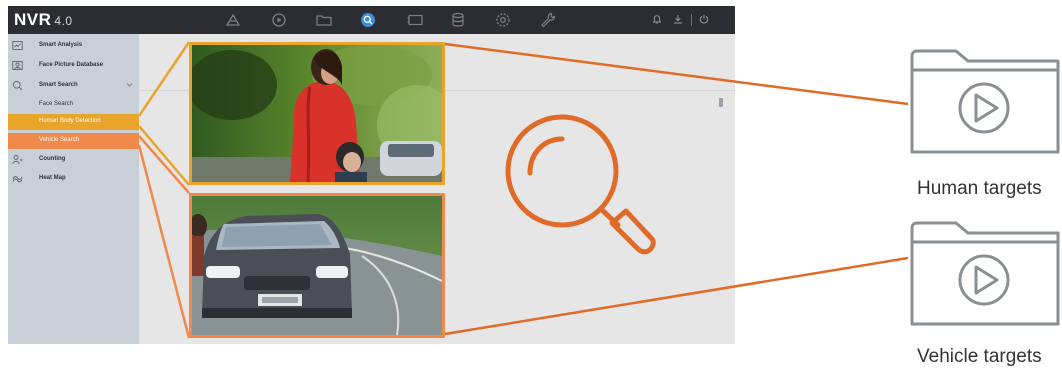 This screenshot has width=1062, height=372. I want to click on live-view-icon, so click(233, 20).